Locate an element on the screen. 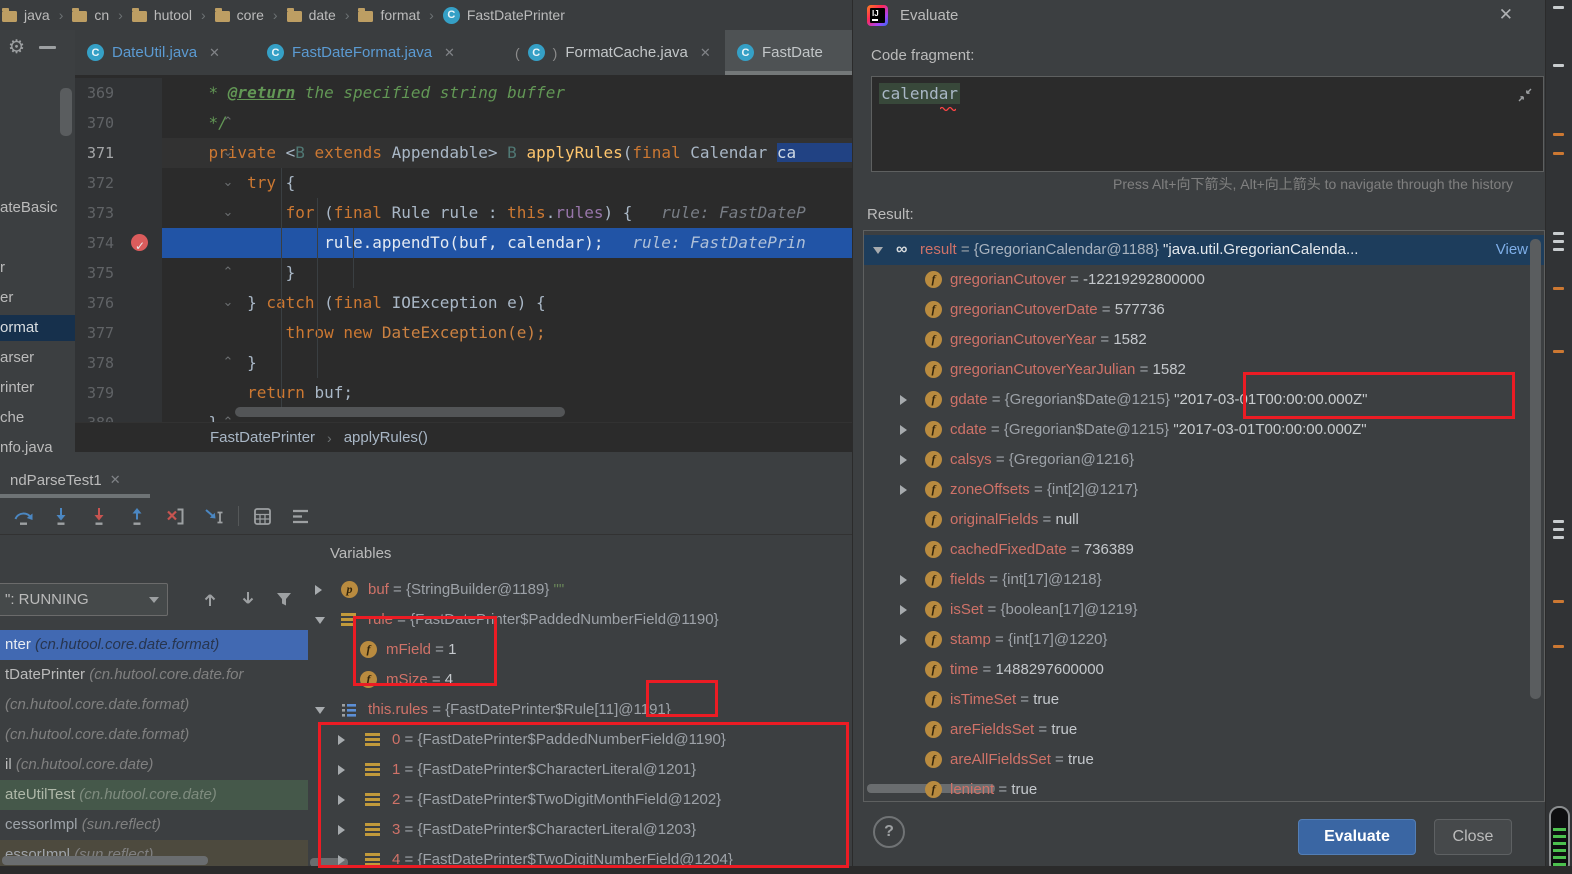 The image size is (1572, 874). project-tree-item: rinter is located at coordinates (37, 388).